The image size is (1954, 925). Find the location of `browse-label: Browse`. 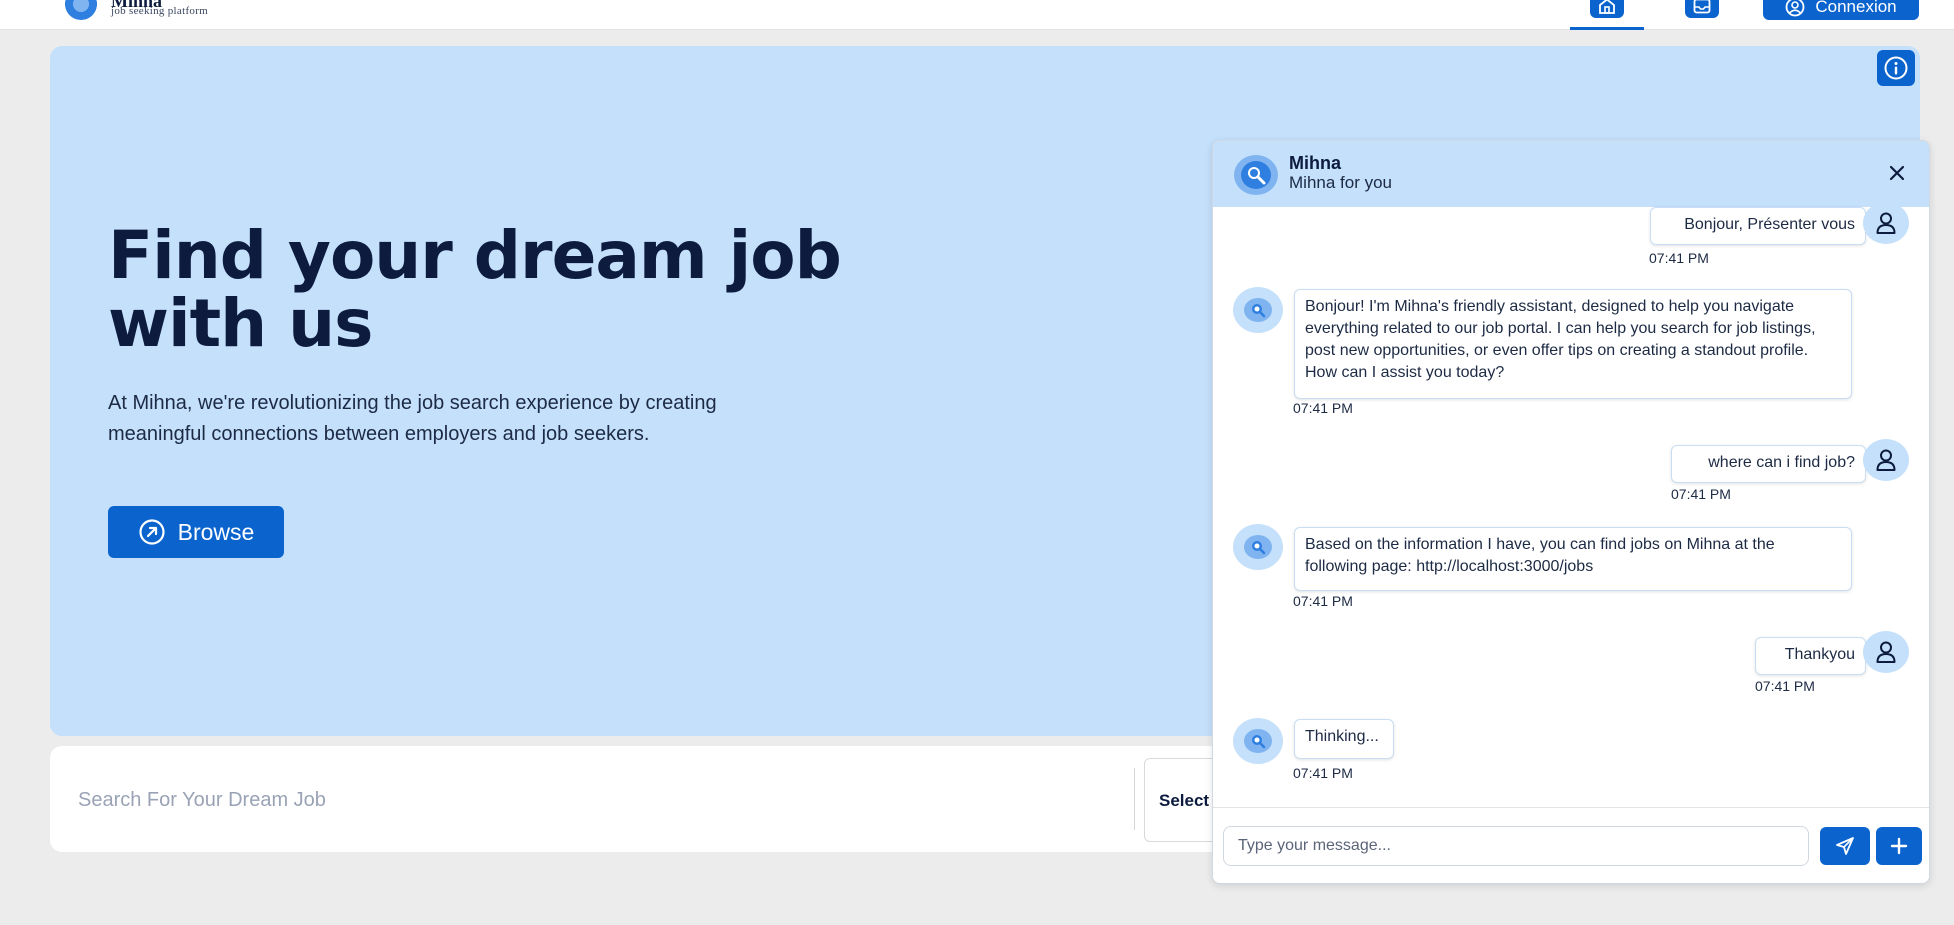

browse-label: Browse is located at coordinates (216, 531).